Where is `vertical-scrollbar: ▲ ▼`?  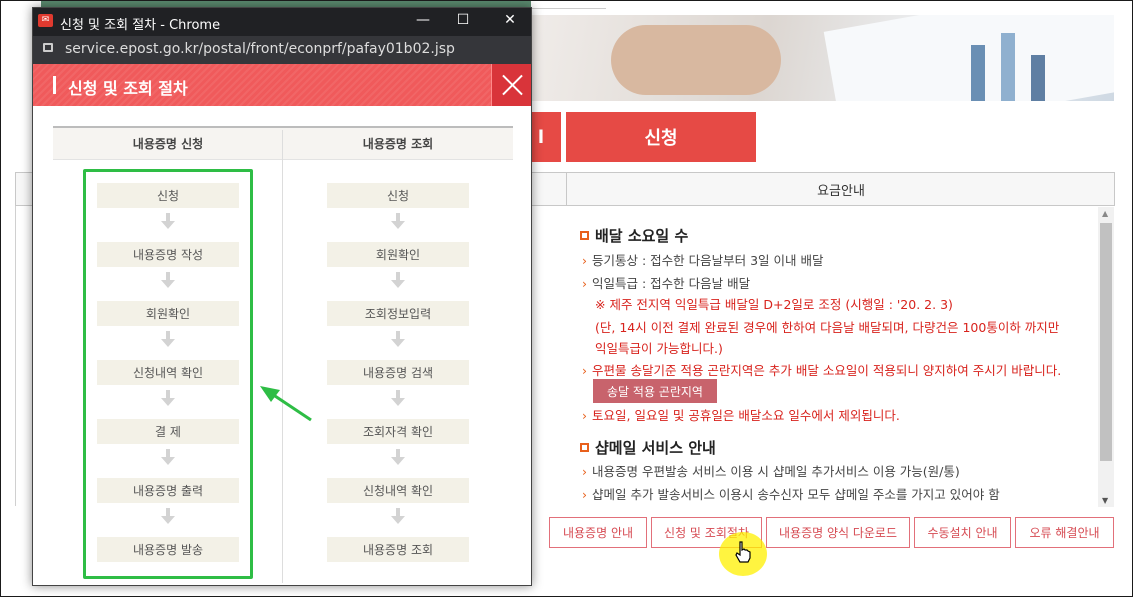
vertical-scrollbar: ▲ ▼ is located at coordinates (1106, 357).